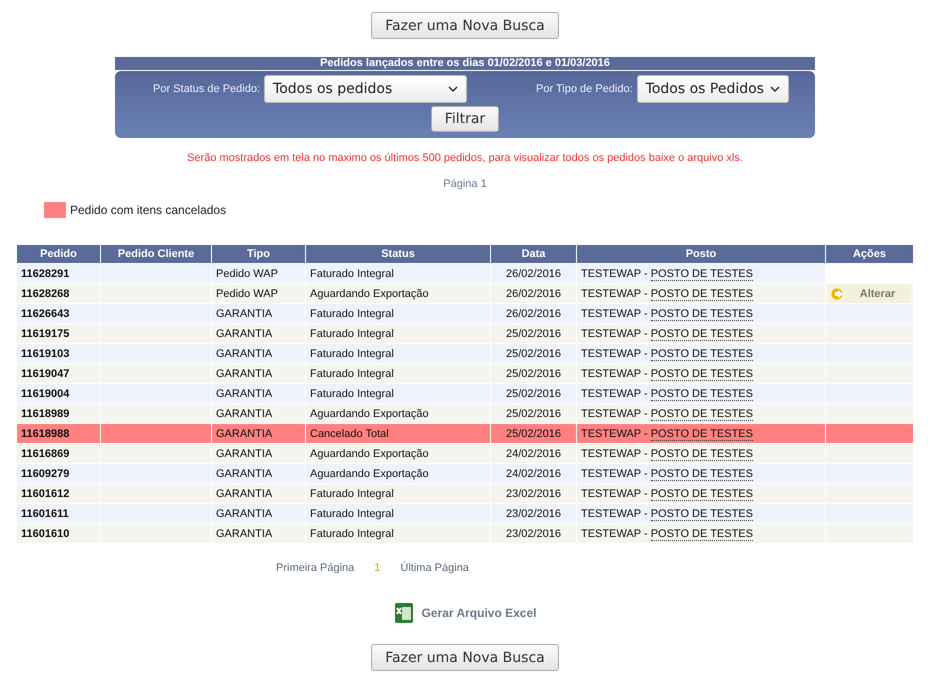 The height and width of the screenshot is (677, 930). What do you see at coordinates (533, 254) in the screenshot?
I see `column-header: Data` at bounding box center [533, 254].